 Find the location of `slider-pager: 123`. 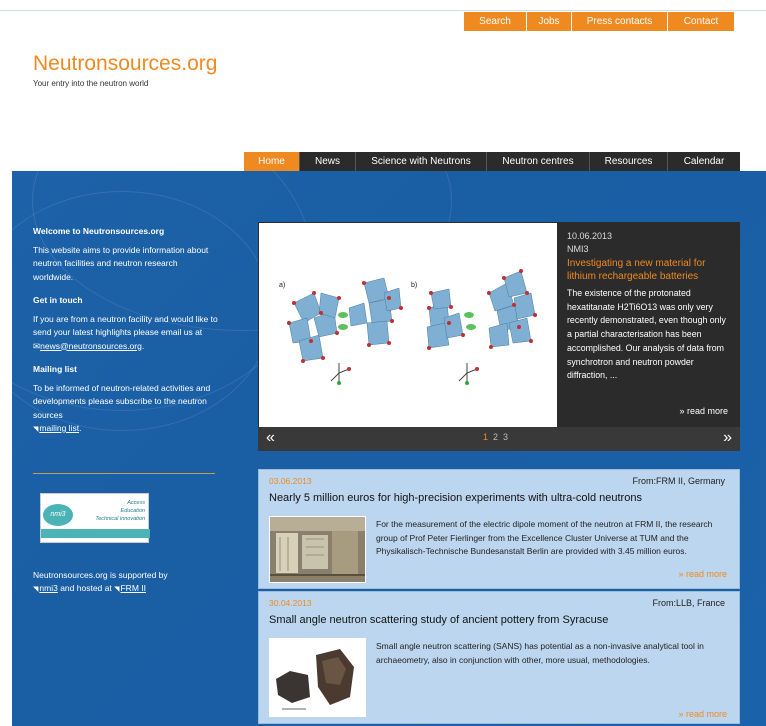

slider-pager: 123 is located at coordinates (498, 437).